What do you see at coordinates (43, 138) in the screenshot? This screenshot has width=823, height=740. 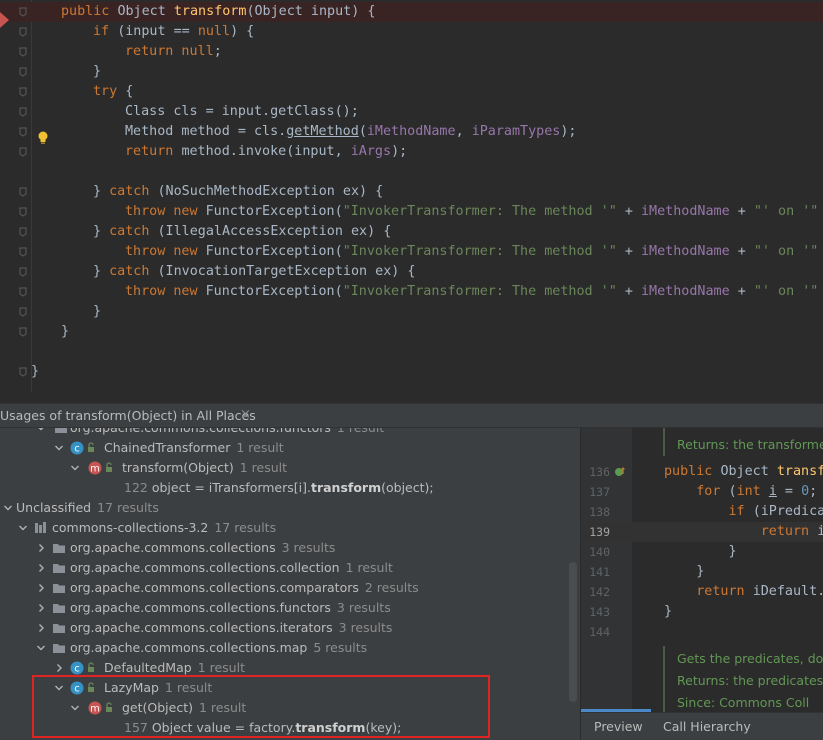 I see `lightbulb-icon` at bounding box center [43, 138].